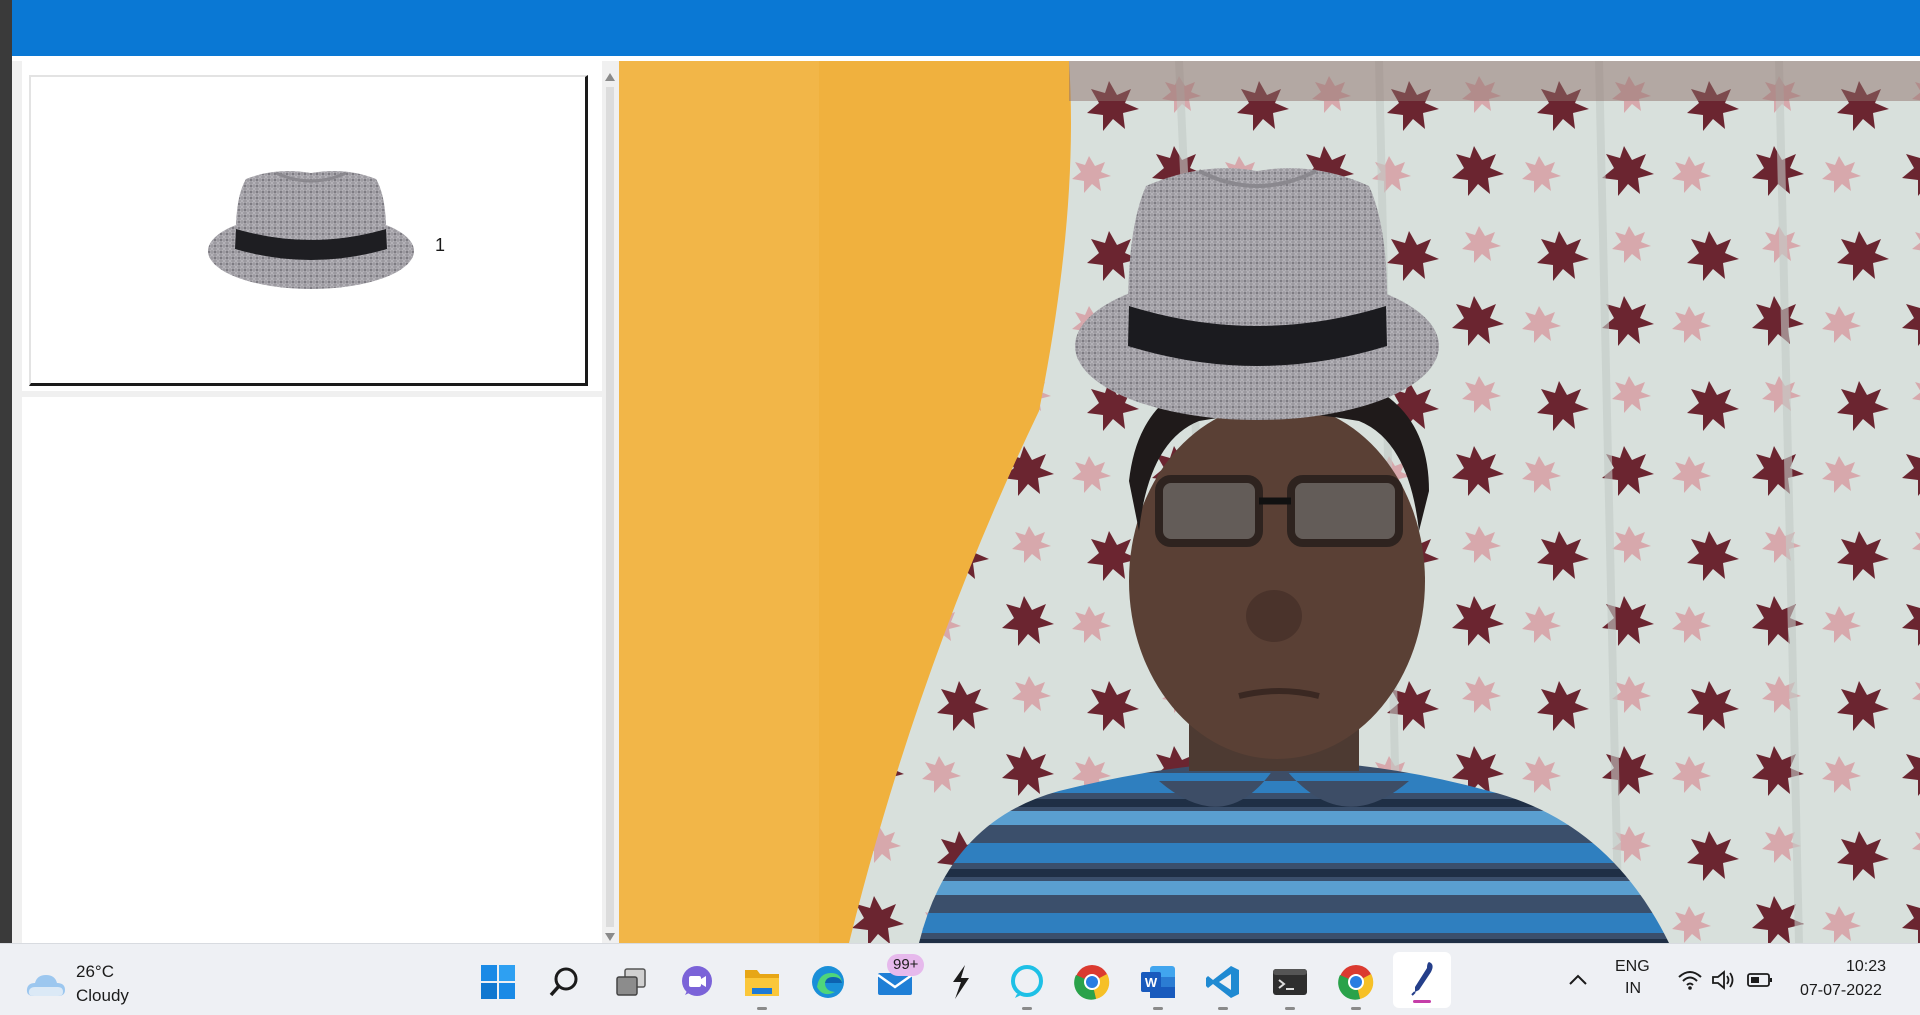 This screenshot has height=1015, width=1920. What do you see at coordinates (610, 937) in the screenshot?
I see `scroll-down-arrow-icon` at bounding box center [610, 937].